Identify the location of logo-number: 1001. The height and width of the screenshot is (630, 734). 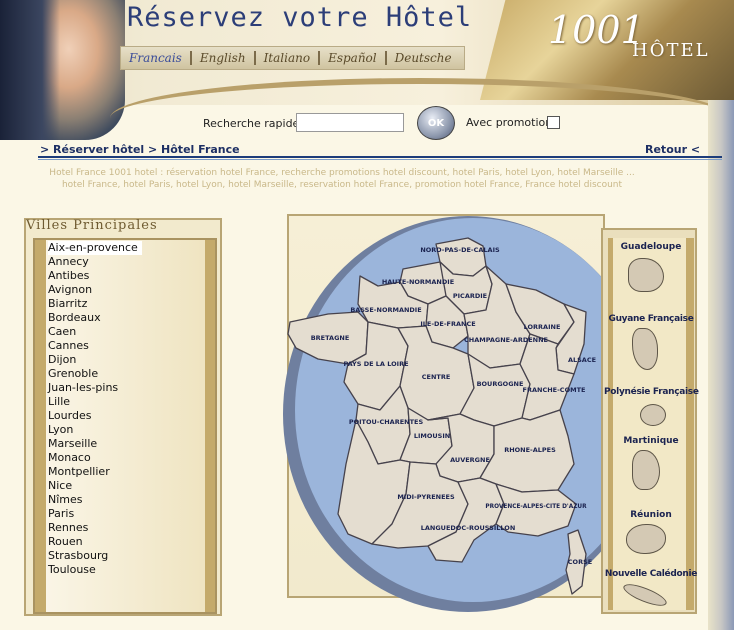
(596, 30).